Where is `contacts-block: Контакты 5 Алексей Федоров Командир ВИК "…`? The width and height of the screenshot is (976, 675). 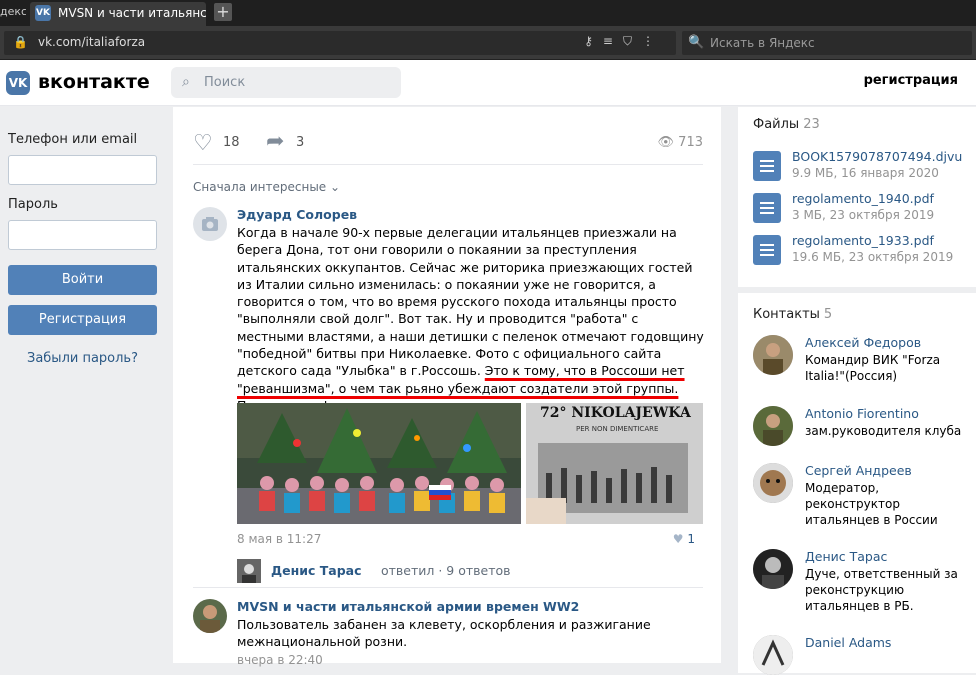 contacts-block: Контакты 5 Алексей Федоров Командир ВИК "… is located at coordinates (857, 484).